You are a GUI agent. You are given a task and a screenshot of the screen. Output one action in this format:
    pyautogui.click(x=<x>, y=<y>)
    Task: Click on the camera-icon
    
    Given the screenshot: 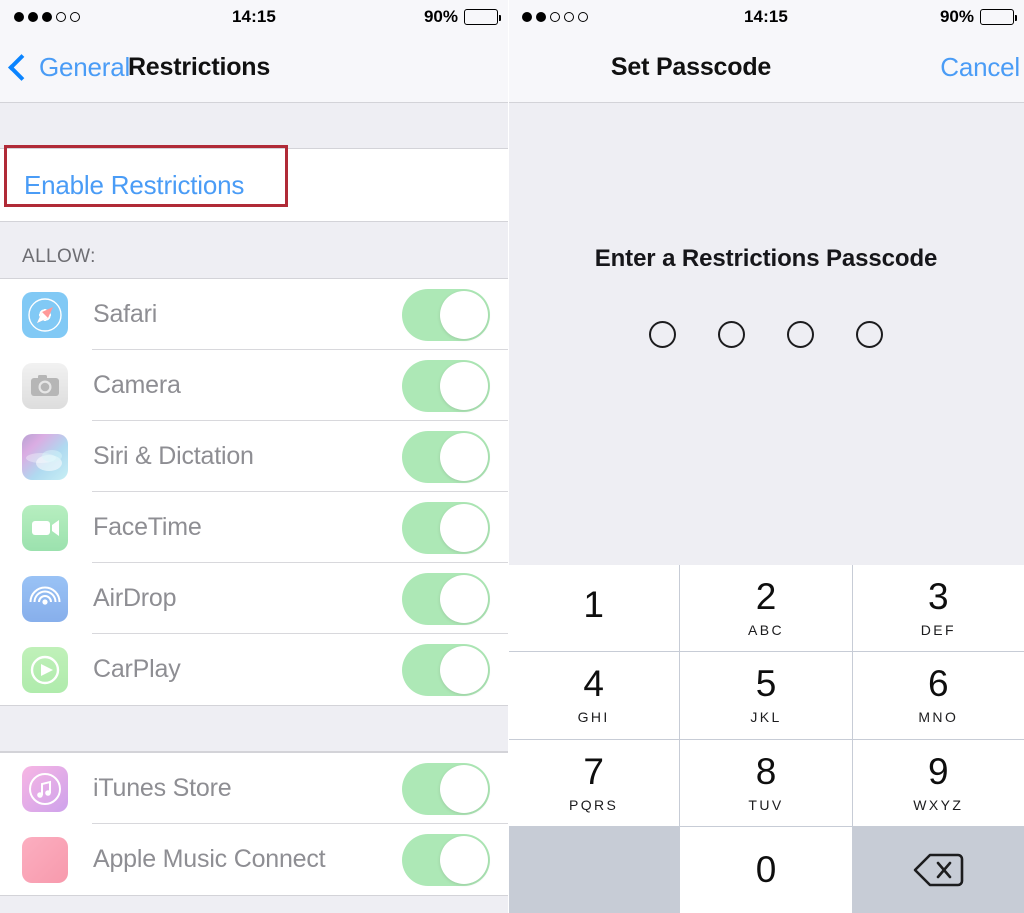 What is the action you would take?
    pyautogui.click(x=45, y=385)
    